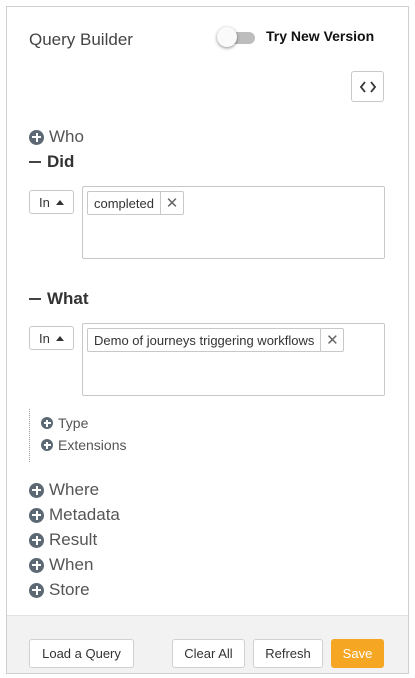 The width and height of the screenshot is (415, 678). What do you see at coordinates (73, 423) in the screenshot?
I see `type-label: Type` at bounding box center [73, 423].